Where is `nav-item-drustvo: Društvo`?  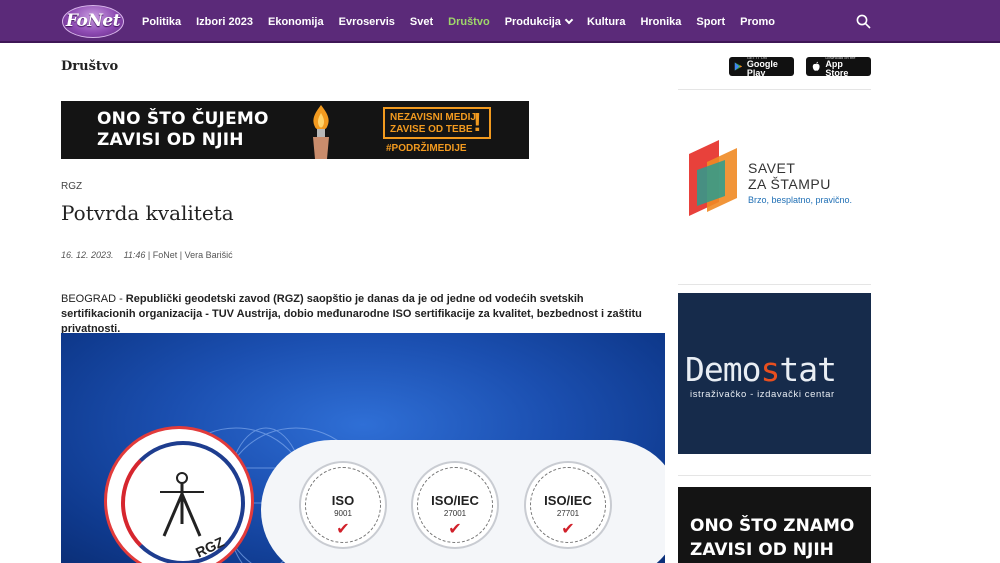
nav-item-drustvo: Društvo is located at coordinates (469, 22).